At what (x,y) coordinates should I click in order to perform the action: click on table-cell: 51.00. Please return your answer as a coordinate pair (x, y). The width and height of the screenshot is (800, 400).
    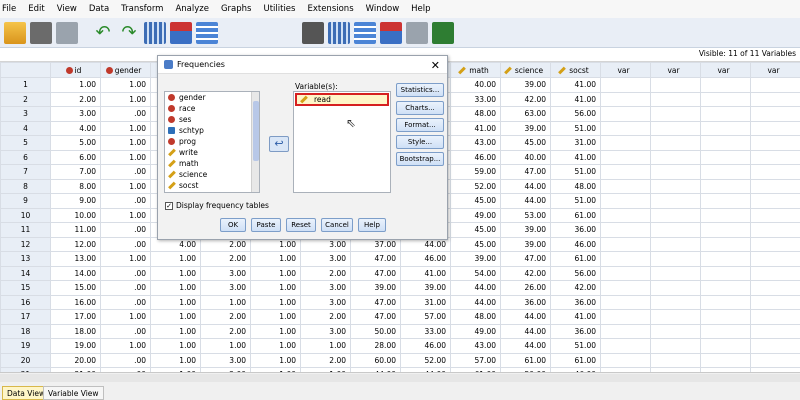
    Looking at the image, I should click on (575, 201).